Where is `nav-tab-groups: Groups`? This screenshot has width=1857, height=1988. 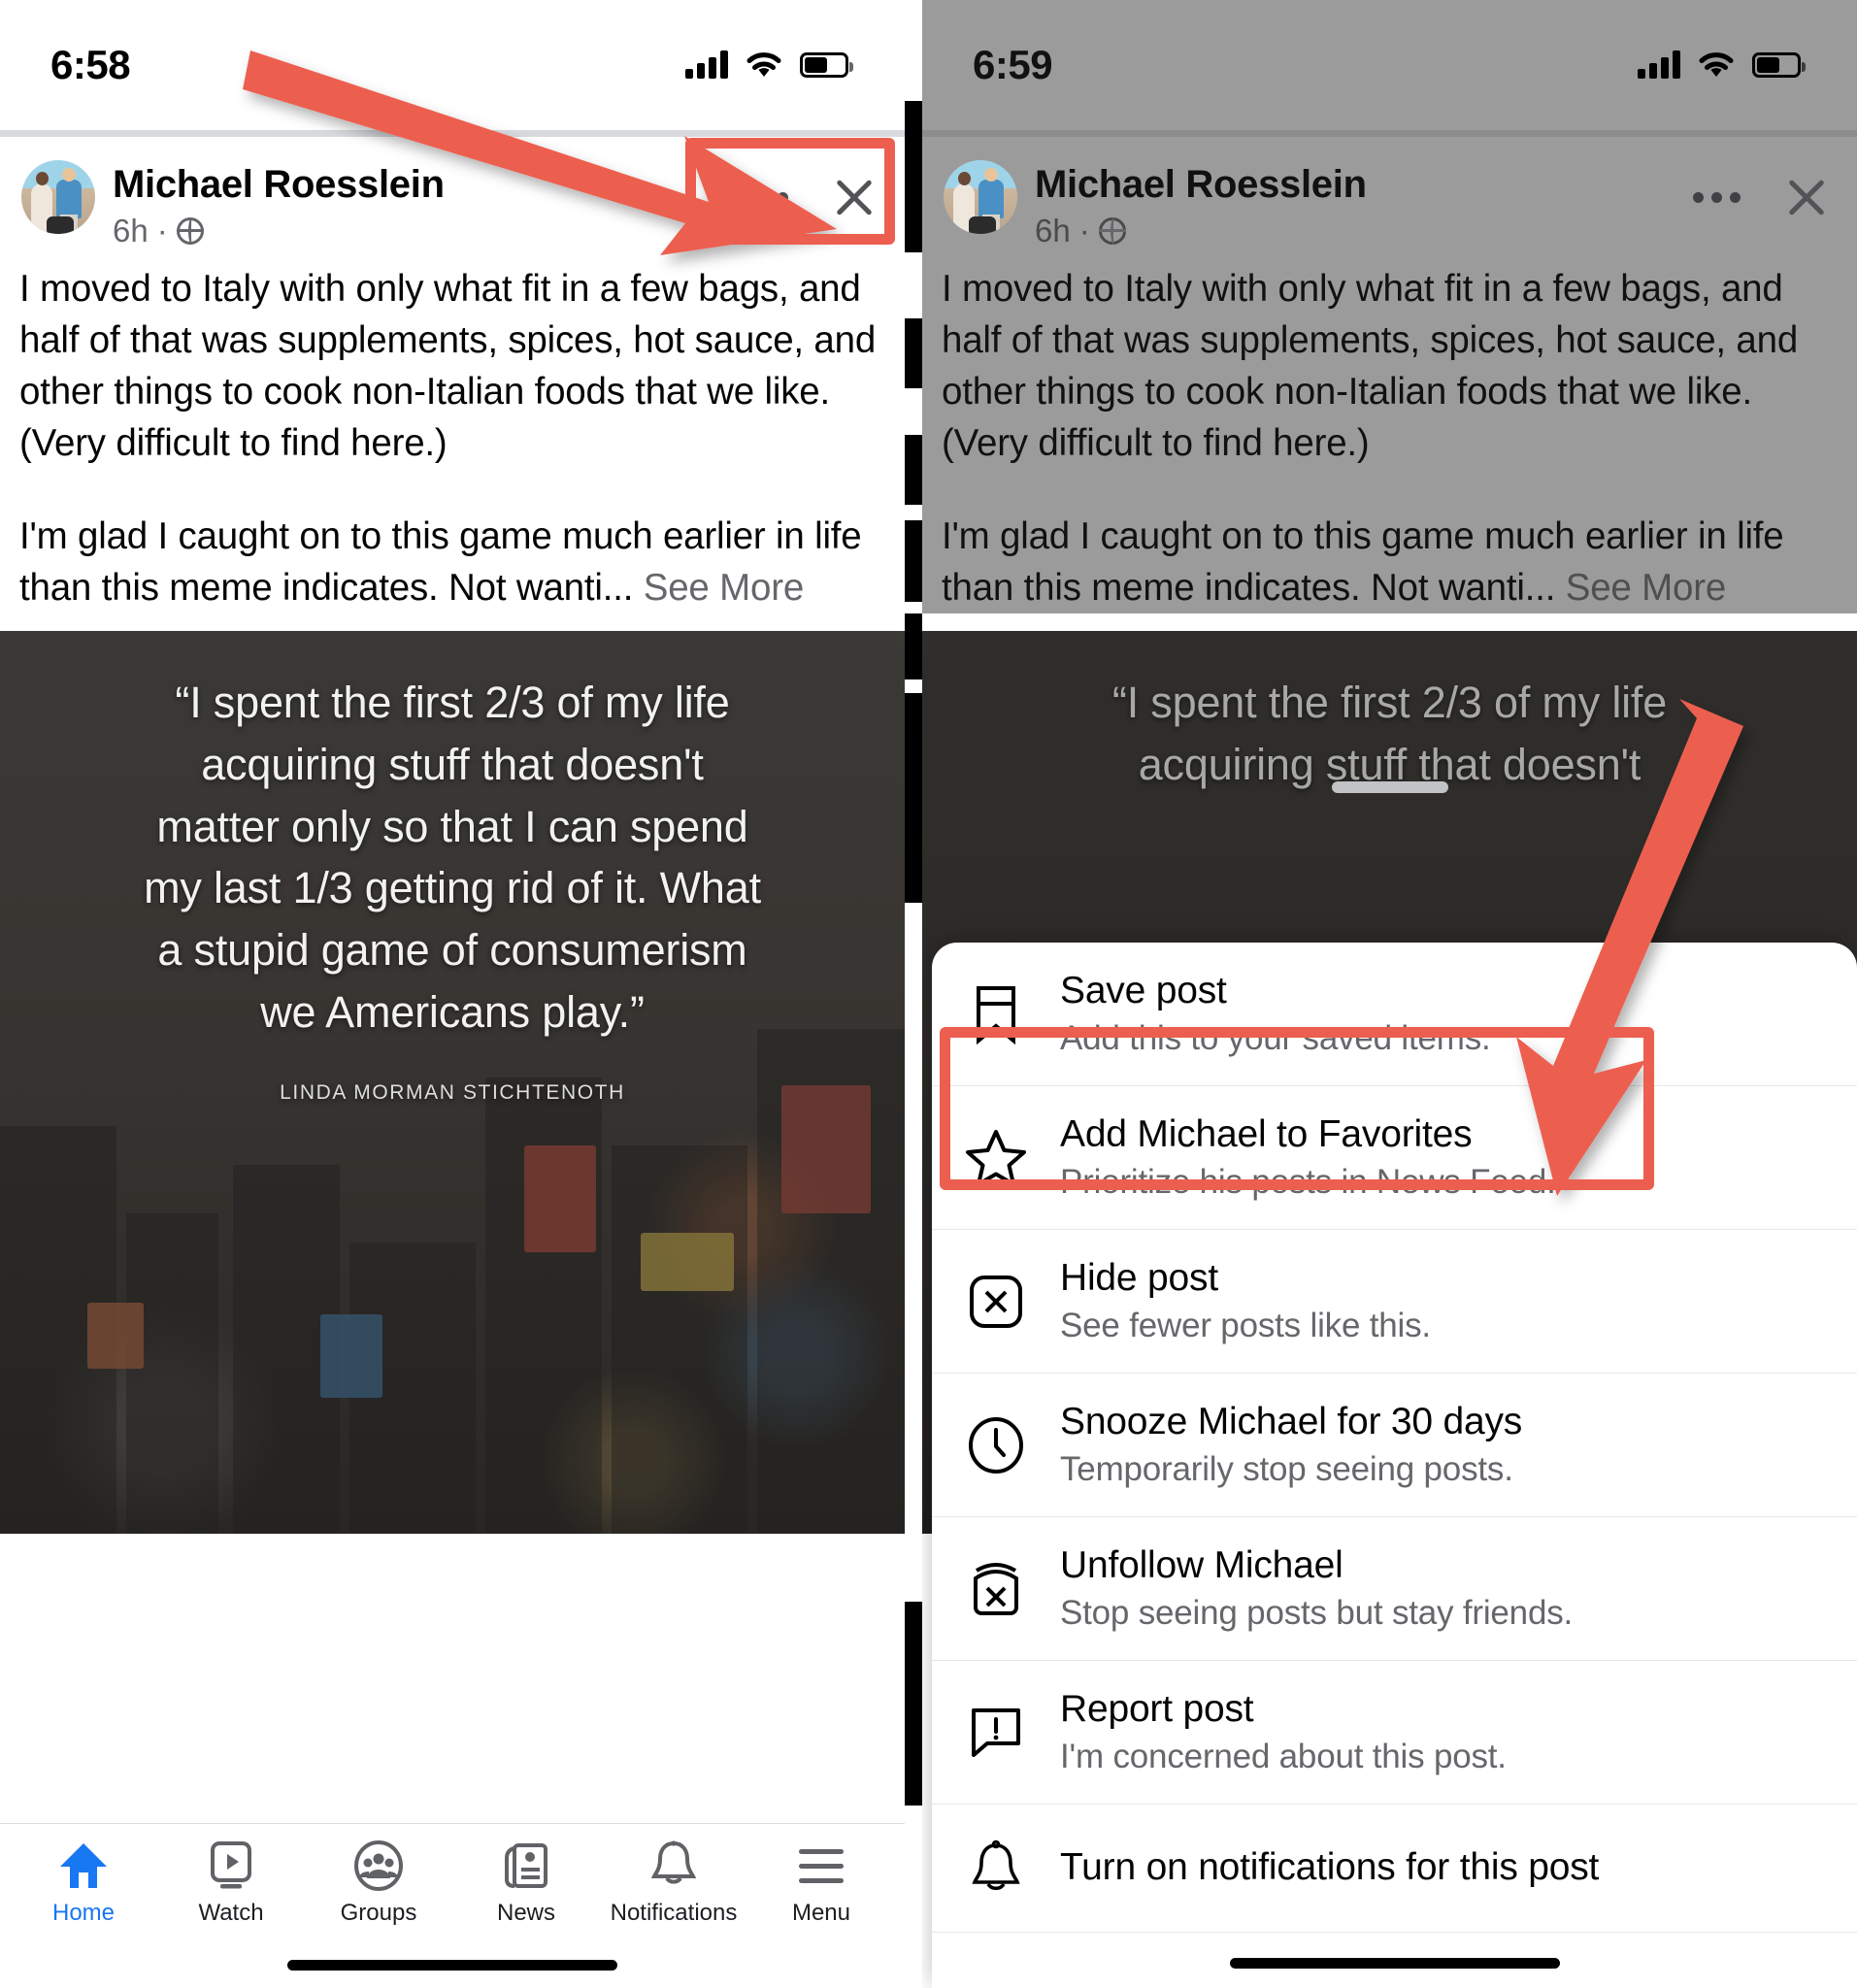 nav-tab-groups: Groups is located at coordinates (378, 1883).